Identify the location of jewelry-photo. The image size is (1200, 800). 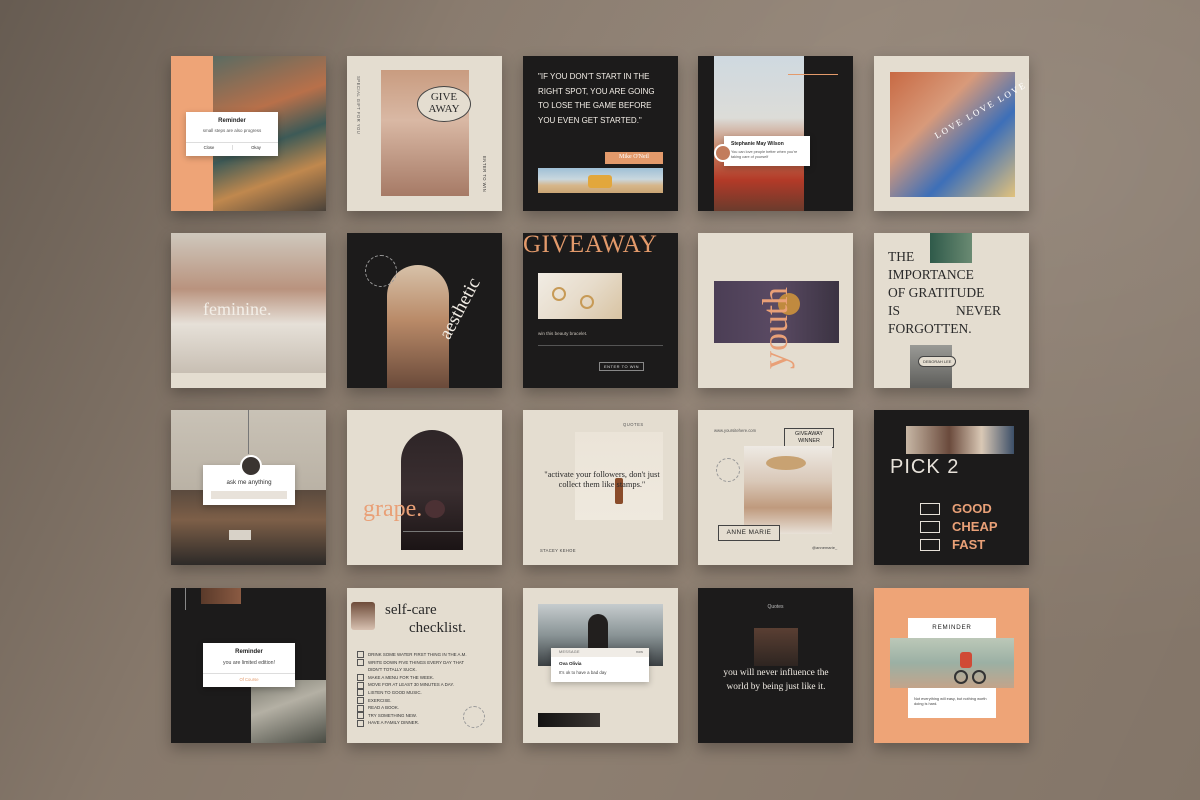
(580, 296).